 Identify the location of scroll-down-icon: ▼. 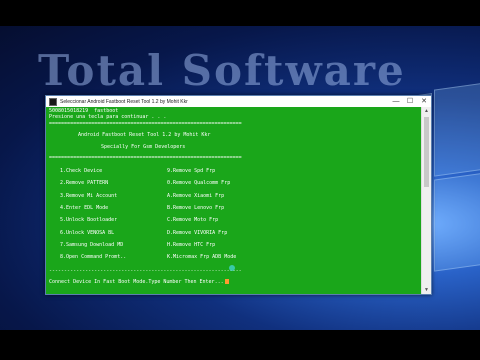
(426, 290).